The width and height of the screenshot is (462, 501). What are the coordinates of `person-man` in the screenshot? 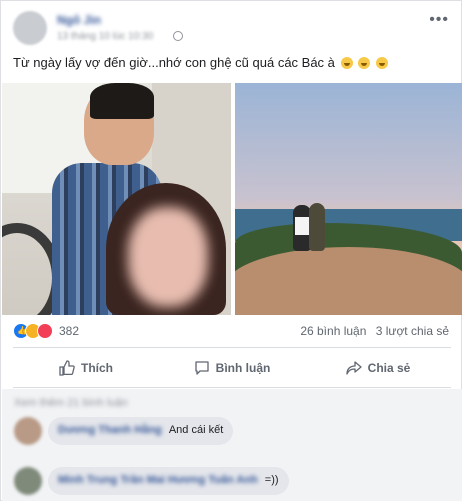 It's located at (317, 227).